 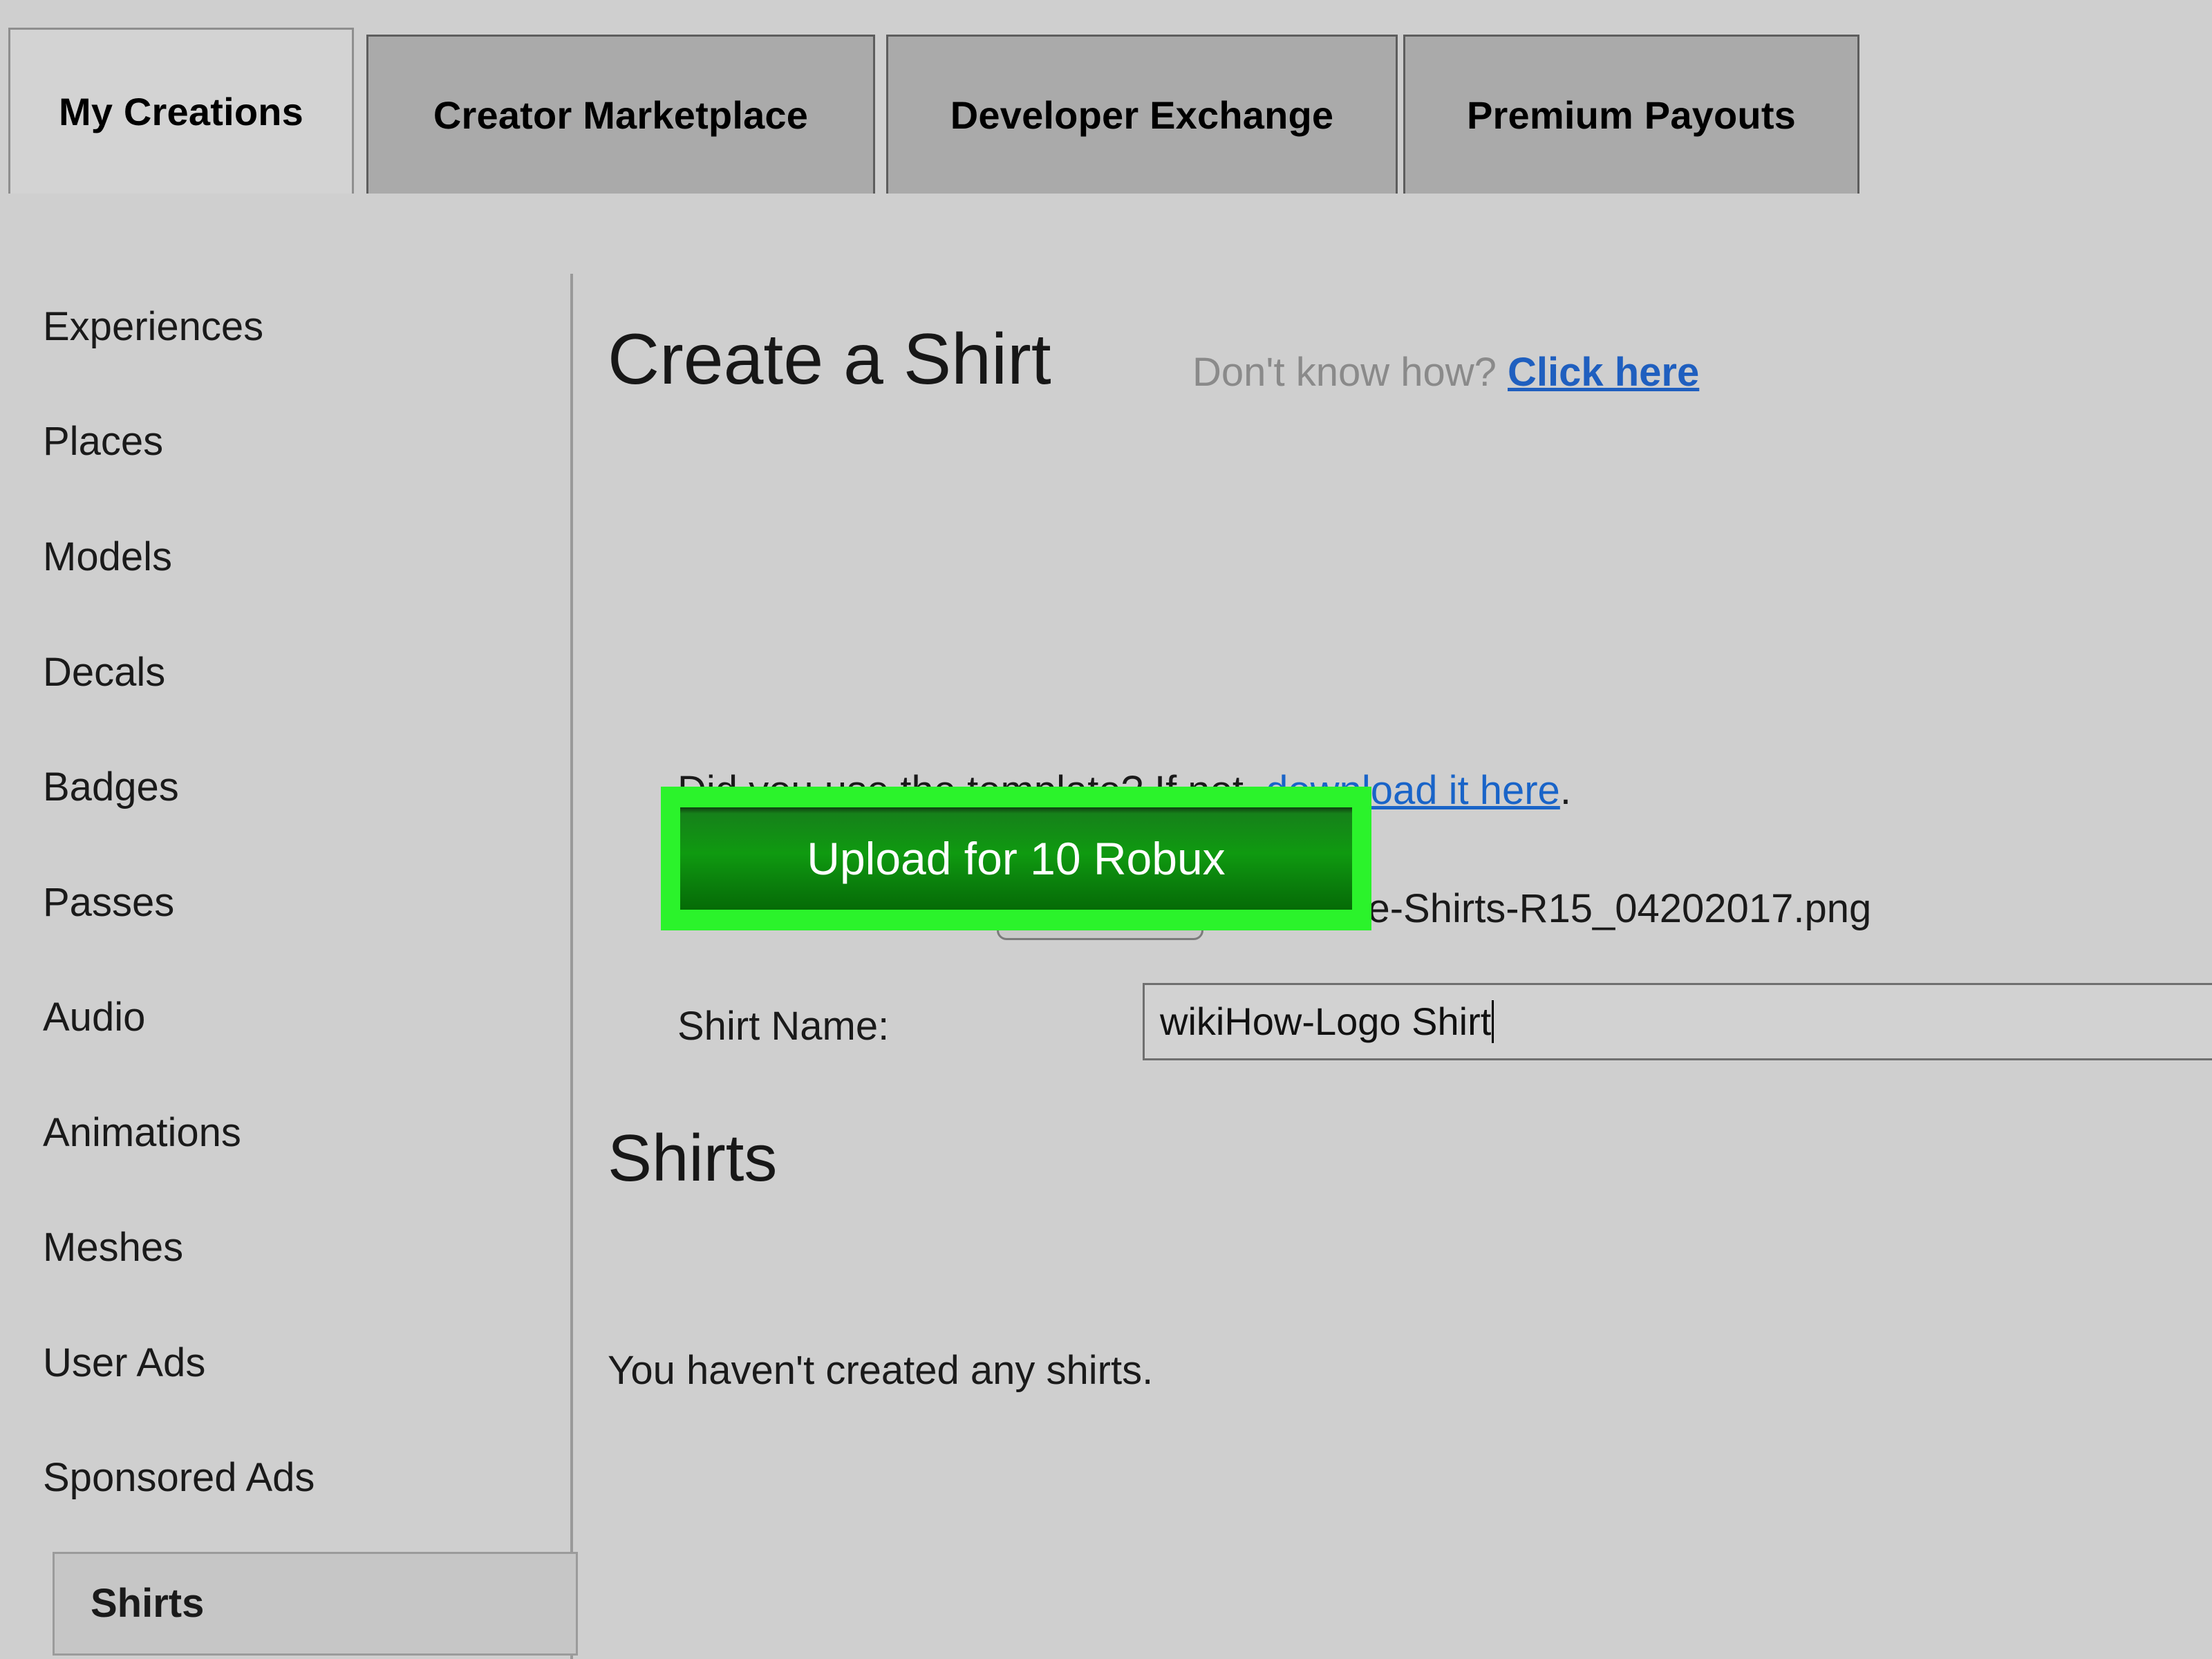 I want to click on sidebar-item-user-ads: User Ads, so click(x=124, y=1363).